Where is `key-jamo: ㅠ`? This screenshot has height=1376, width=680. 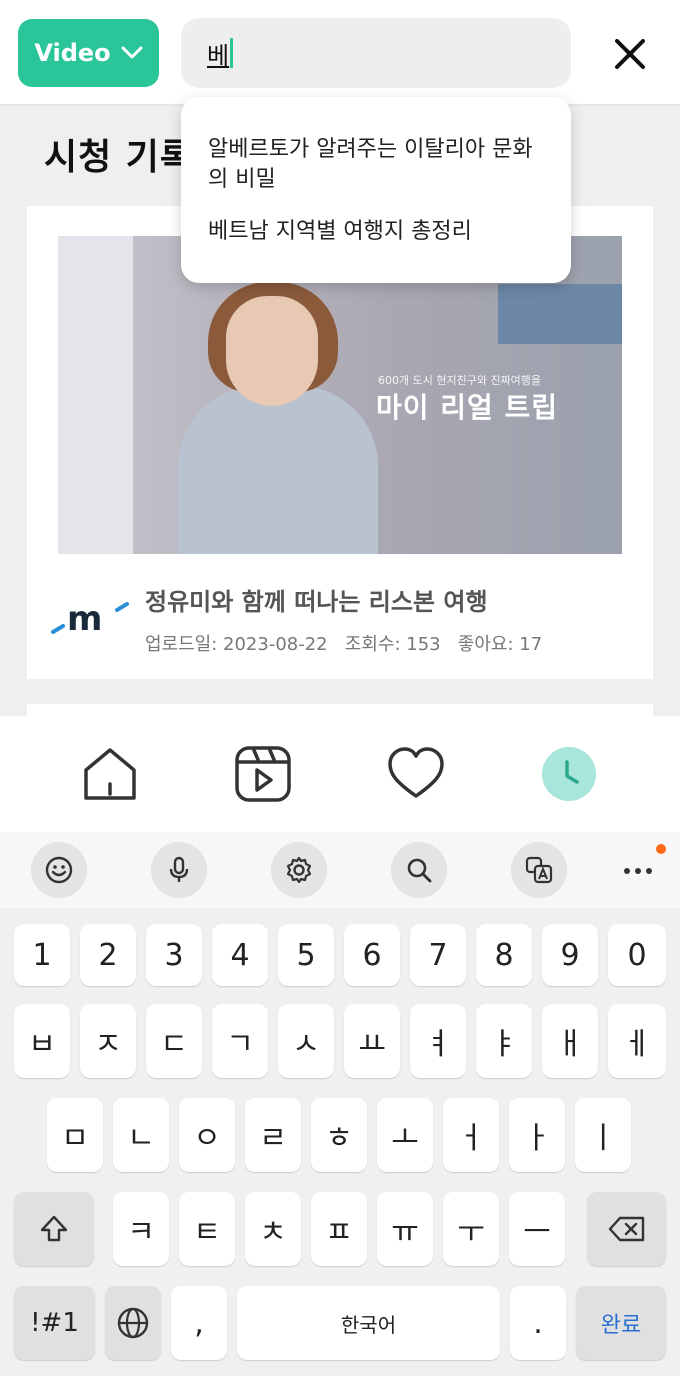 key-jamo: ㅠ is located at coordinates (405, 1229).